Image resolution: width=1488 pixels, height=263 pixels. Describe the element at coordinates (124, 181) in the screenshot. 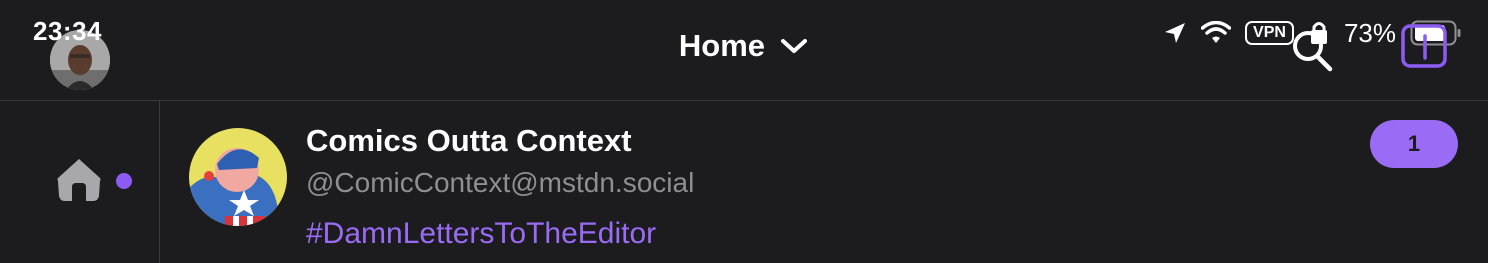

I see `unread-indicator-dot` at that location.